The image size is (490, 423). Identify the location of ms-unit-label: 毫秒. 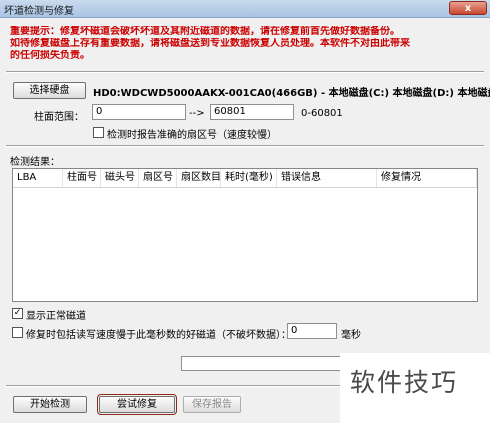
(351, 335).